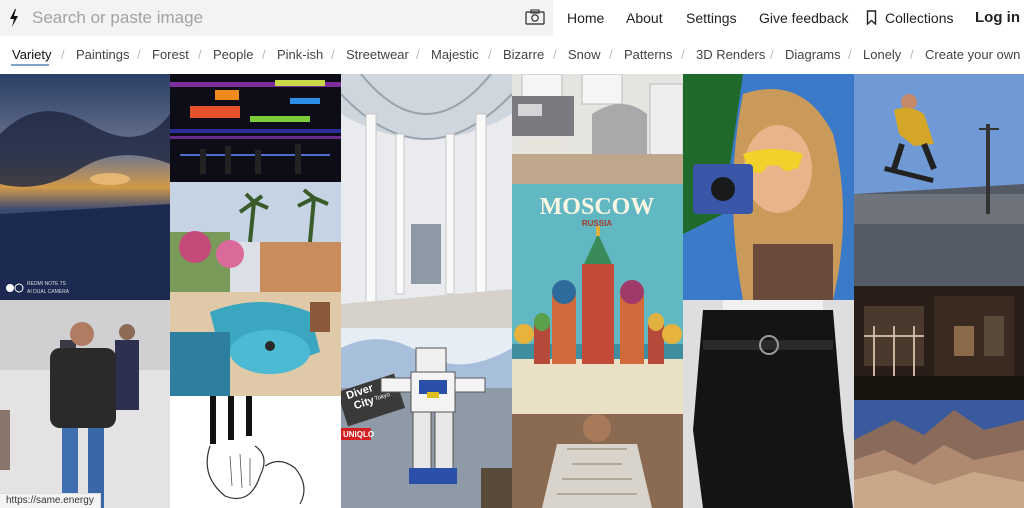 The height and width of the screenshot is (508, 1024). What do you see at coordinates (939, 180) in the screenshot?
I see `image-skateboarder` at bounding box center [939, 180].